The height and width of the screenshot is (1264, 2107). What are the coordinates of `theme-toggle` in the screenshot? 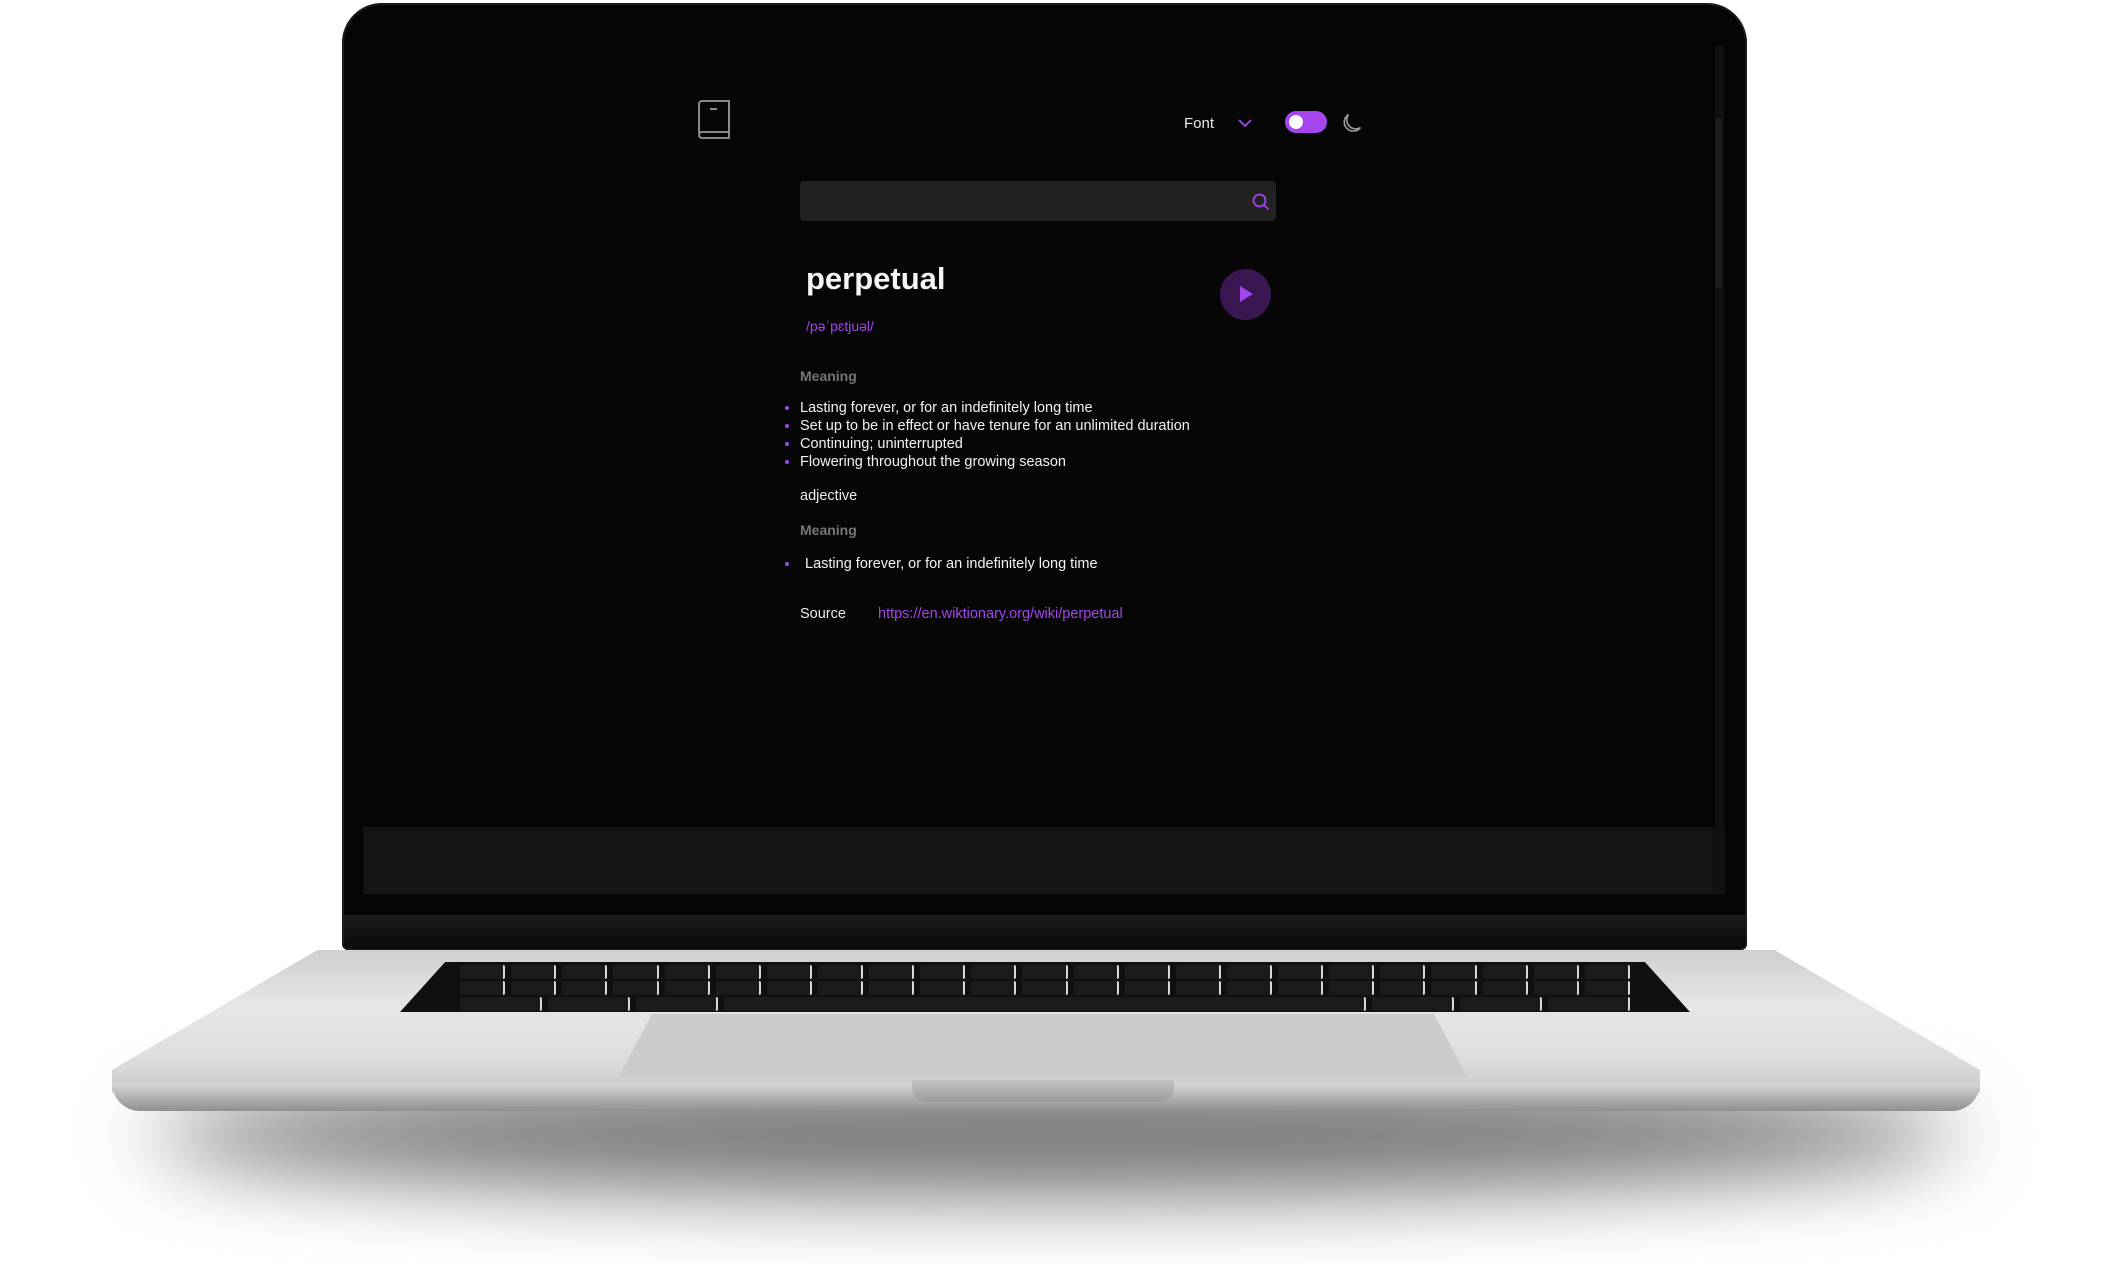 It's located at (1306, 122).